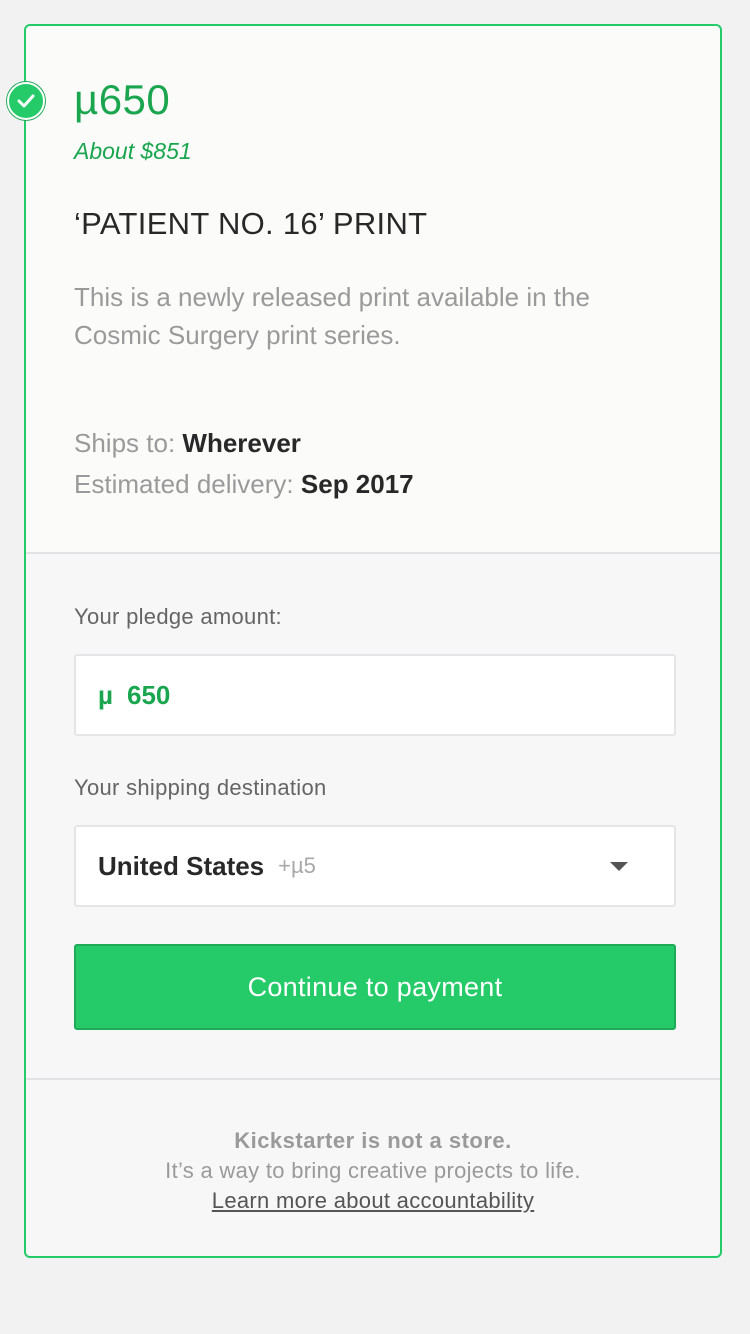 Image resolution: width=750 pixels, height=1334 pixels. What do you see at coordinates (178, 616) in the screenshot?
I see `pledge-amount-label: Your pledge amount:` at bounding box center [178, 616].